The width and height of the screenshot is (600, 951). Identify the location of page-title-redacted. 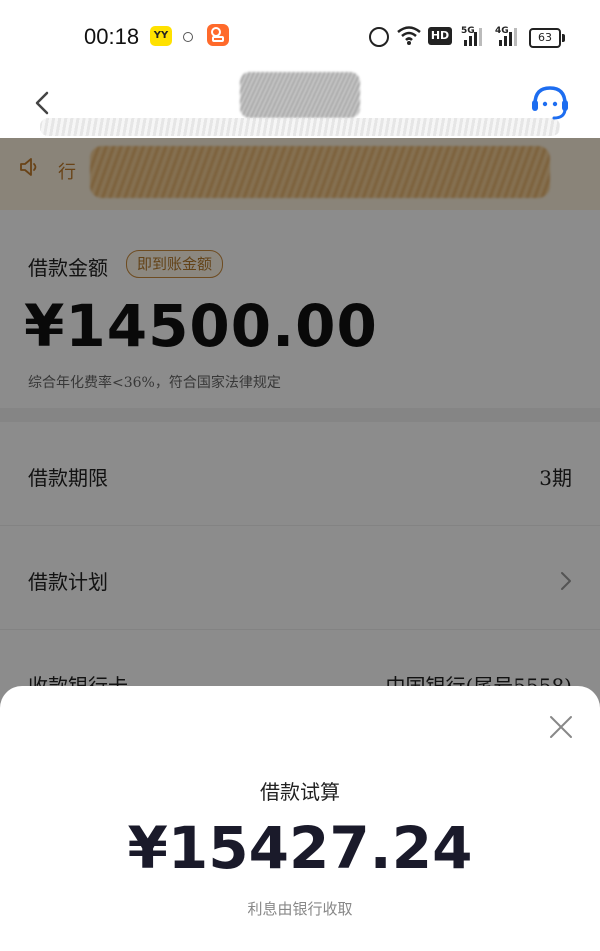
(300, 95).